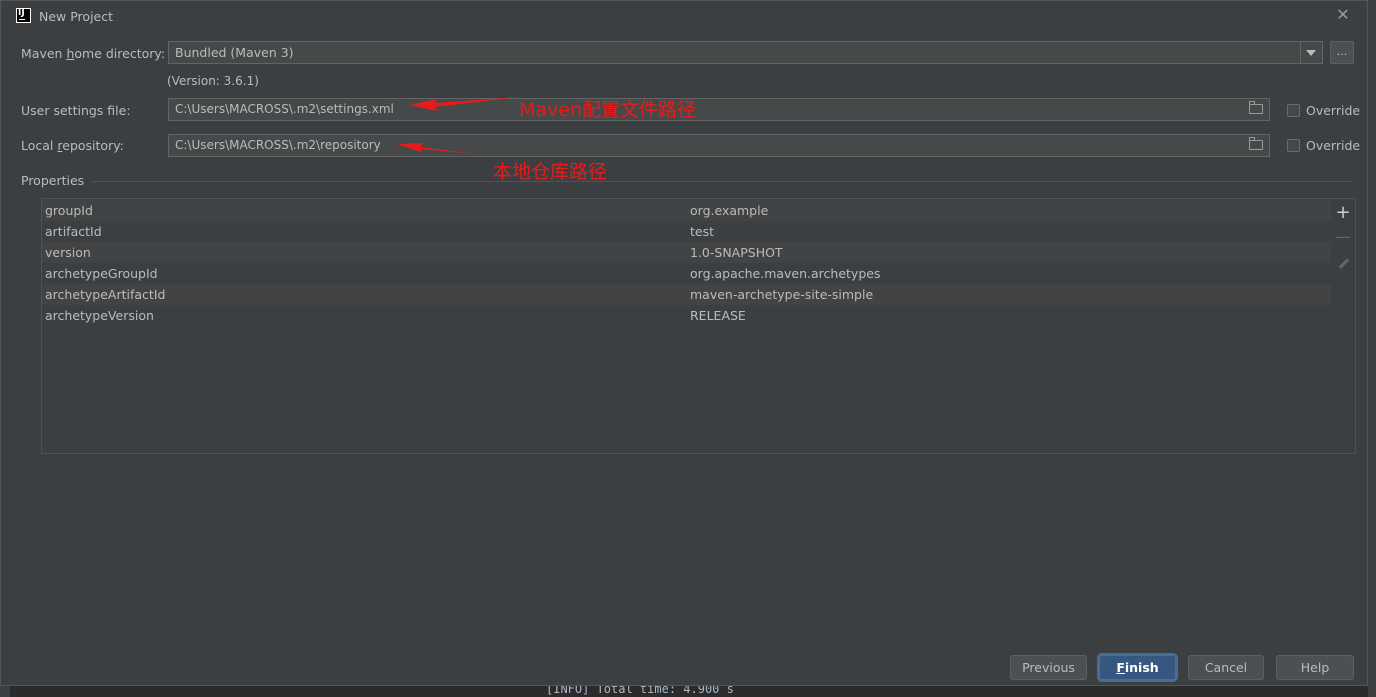 This screenshot has width=1376, height=697. I want to click on cancel-button: Cancel, so click(1226, 667).